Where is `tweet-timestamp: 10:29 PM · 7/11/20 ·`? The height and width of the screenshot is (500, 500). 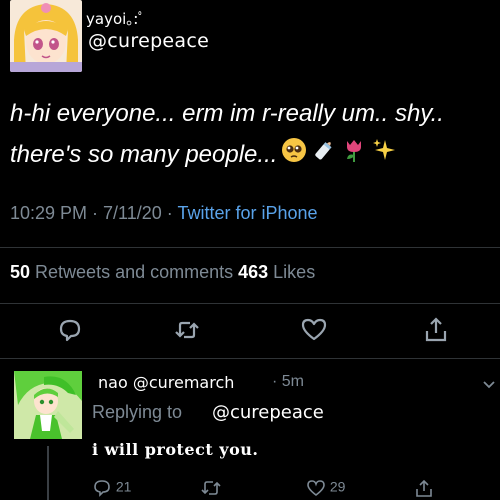 tweet-timestamp: 10:29 PM · 7/11/20 · is located at coordinates (94, 213).